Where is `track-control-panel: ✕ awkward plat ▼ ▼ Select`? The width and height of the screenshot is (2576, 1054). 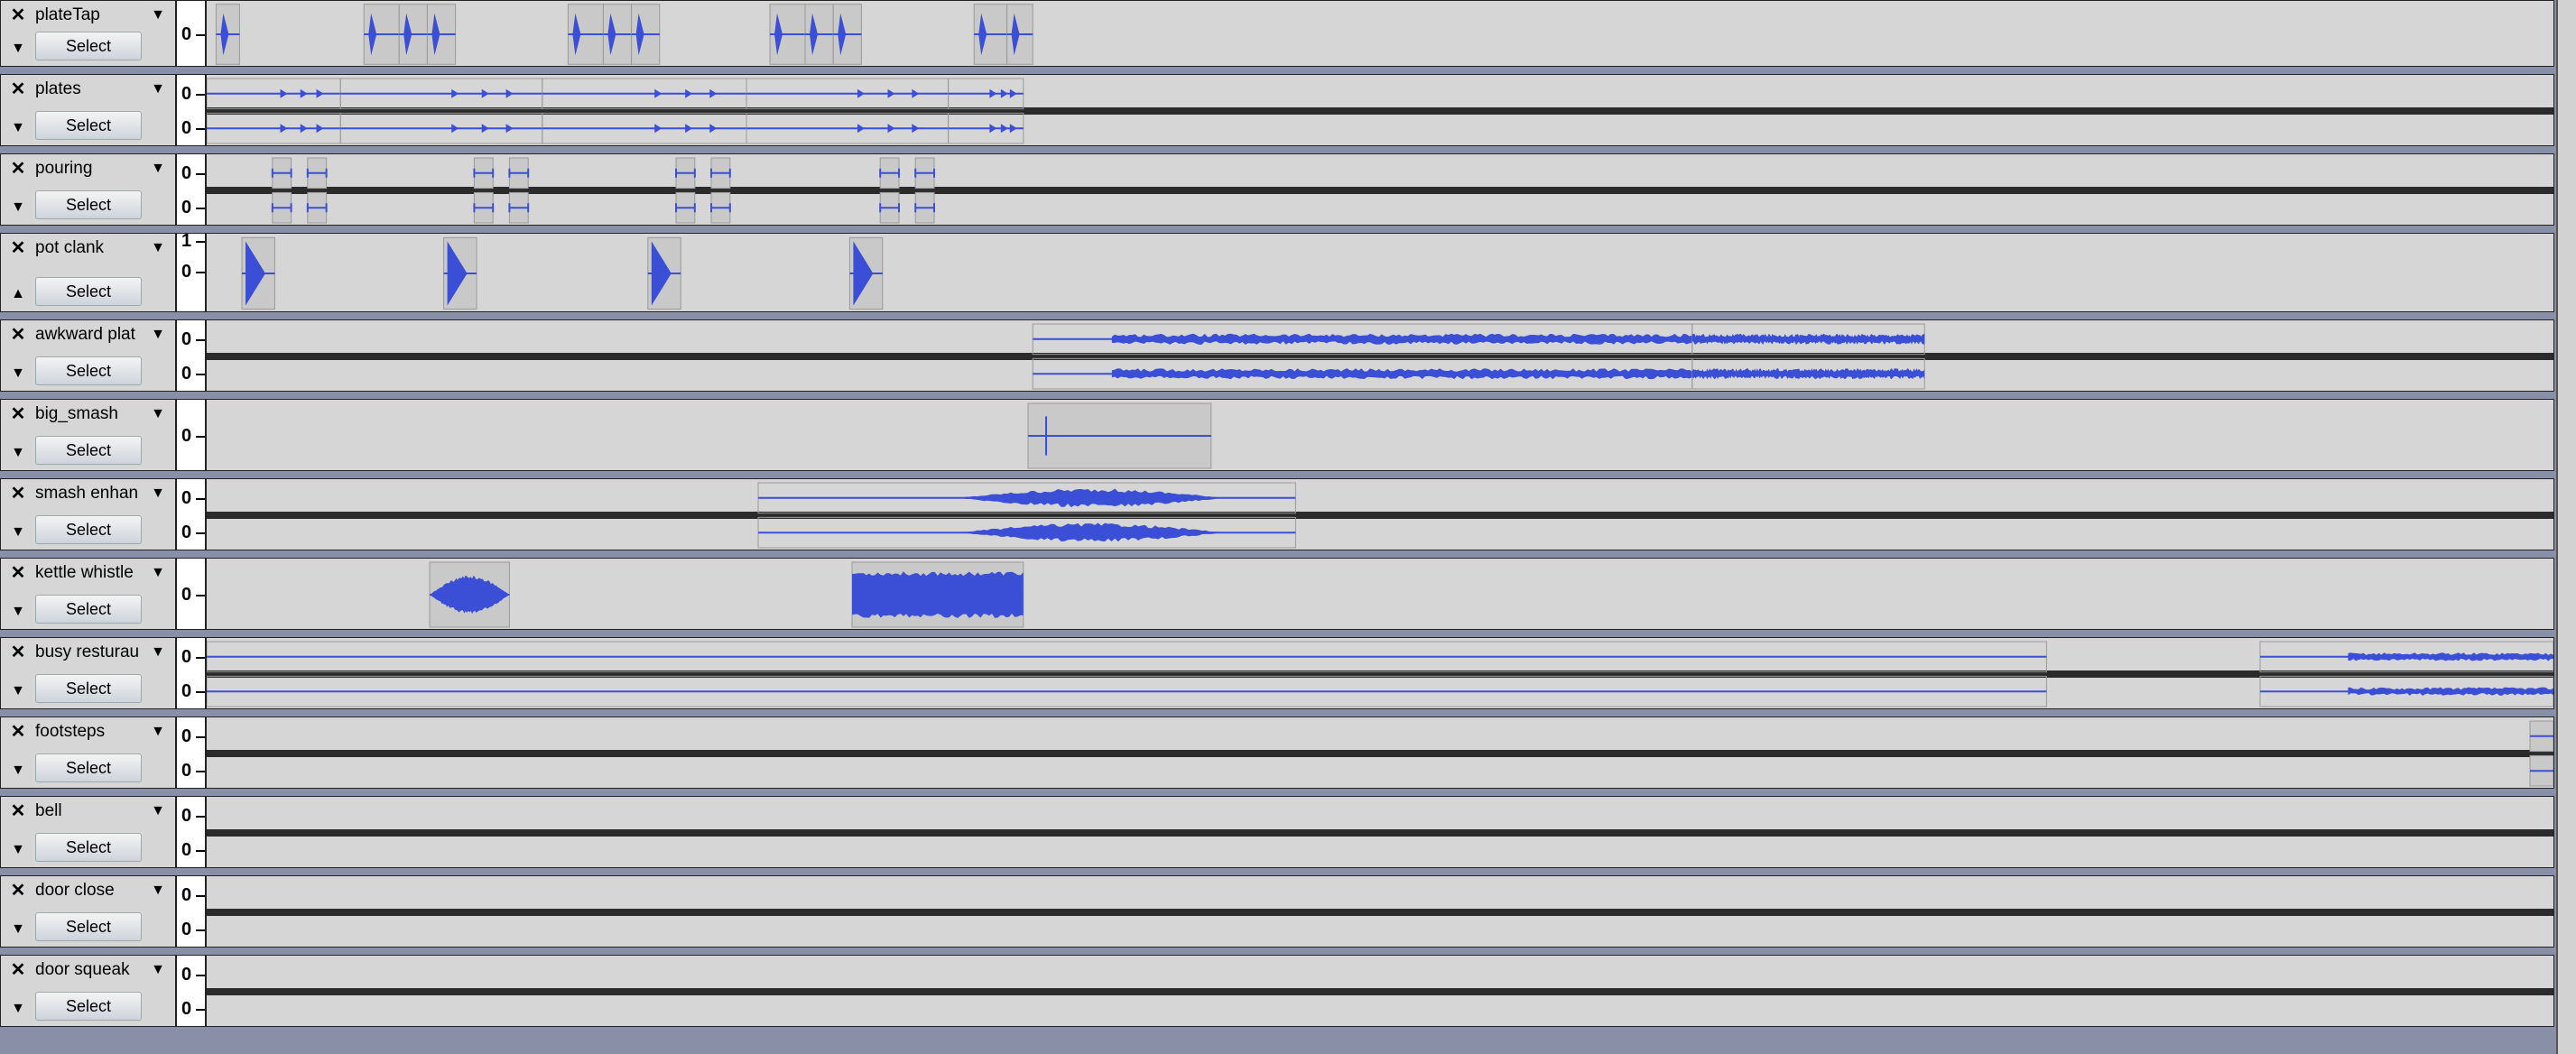
track-control-panel: ✕ awkward plat ▼ ▼ Select is located at coordinates (88, 355).